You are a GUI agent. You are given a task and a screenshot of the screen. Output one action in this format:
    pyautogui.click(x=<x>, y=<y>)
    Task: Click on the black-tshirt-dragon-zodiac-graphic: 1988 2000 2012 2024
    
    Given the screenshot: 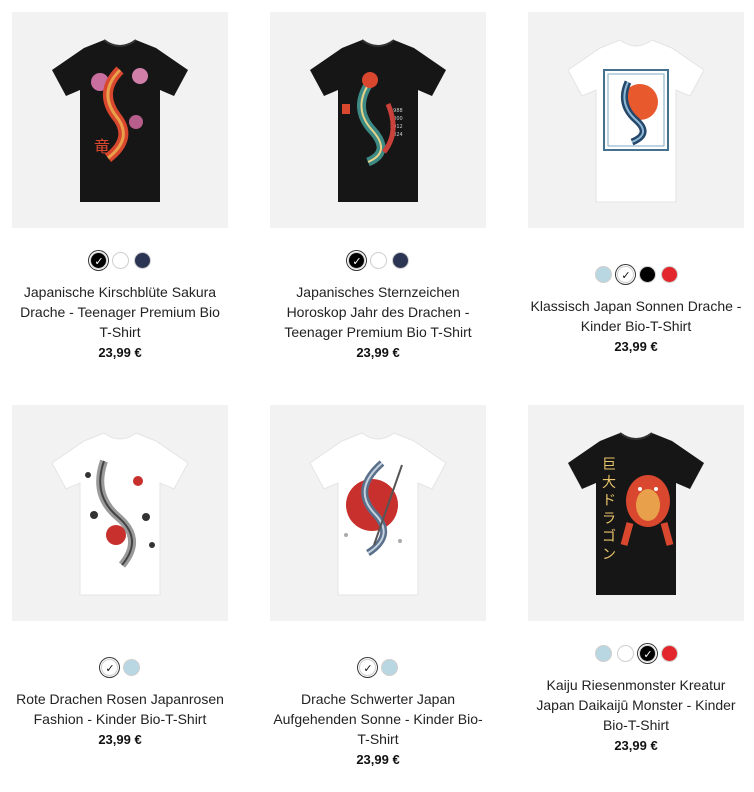 What is the action you would take?
    pyautogui.click(x=378, y=120)
    